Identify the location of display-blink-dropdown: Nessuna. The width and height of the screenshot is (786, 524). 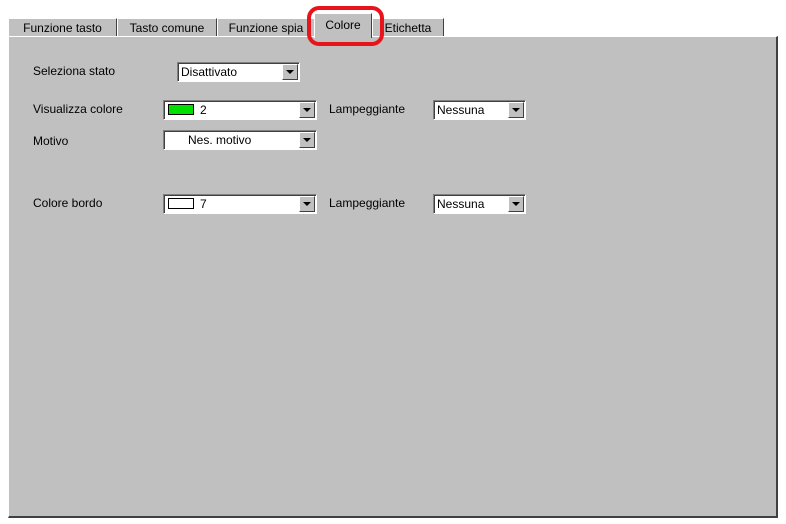
(479, 110).